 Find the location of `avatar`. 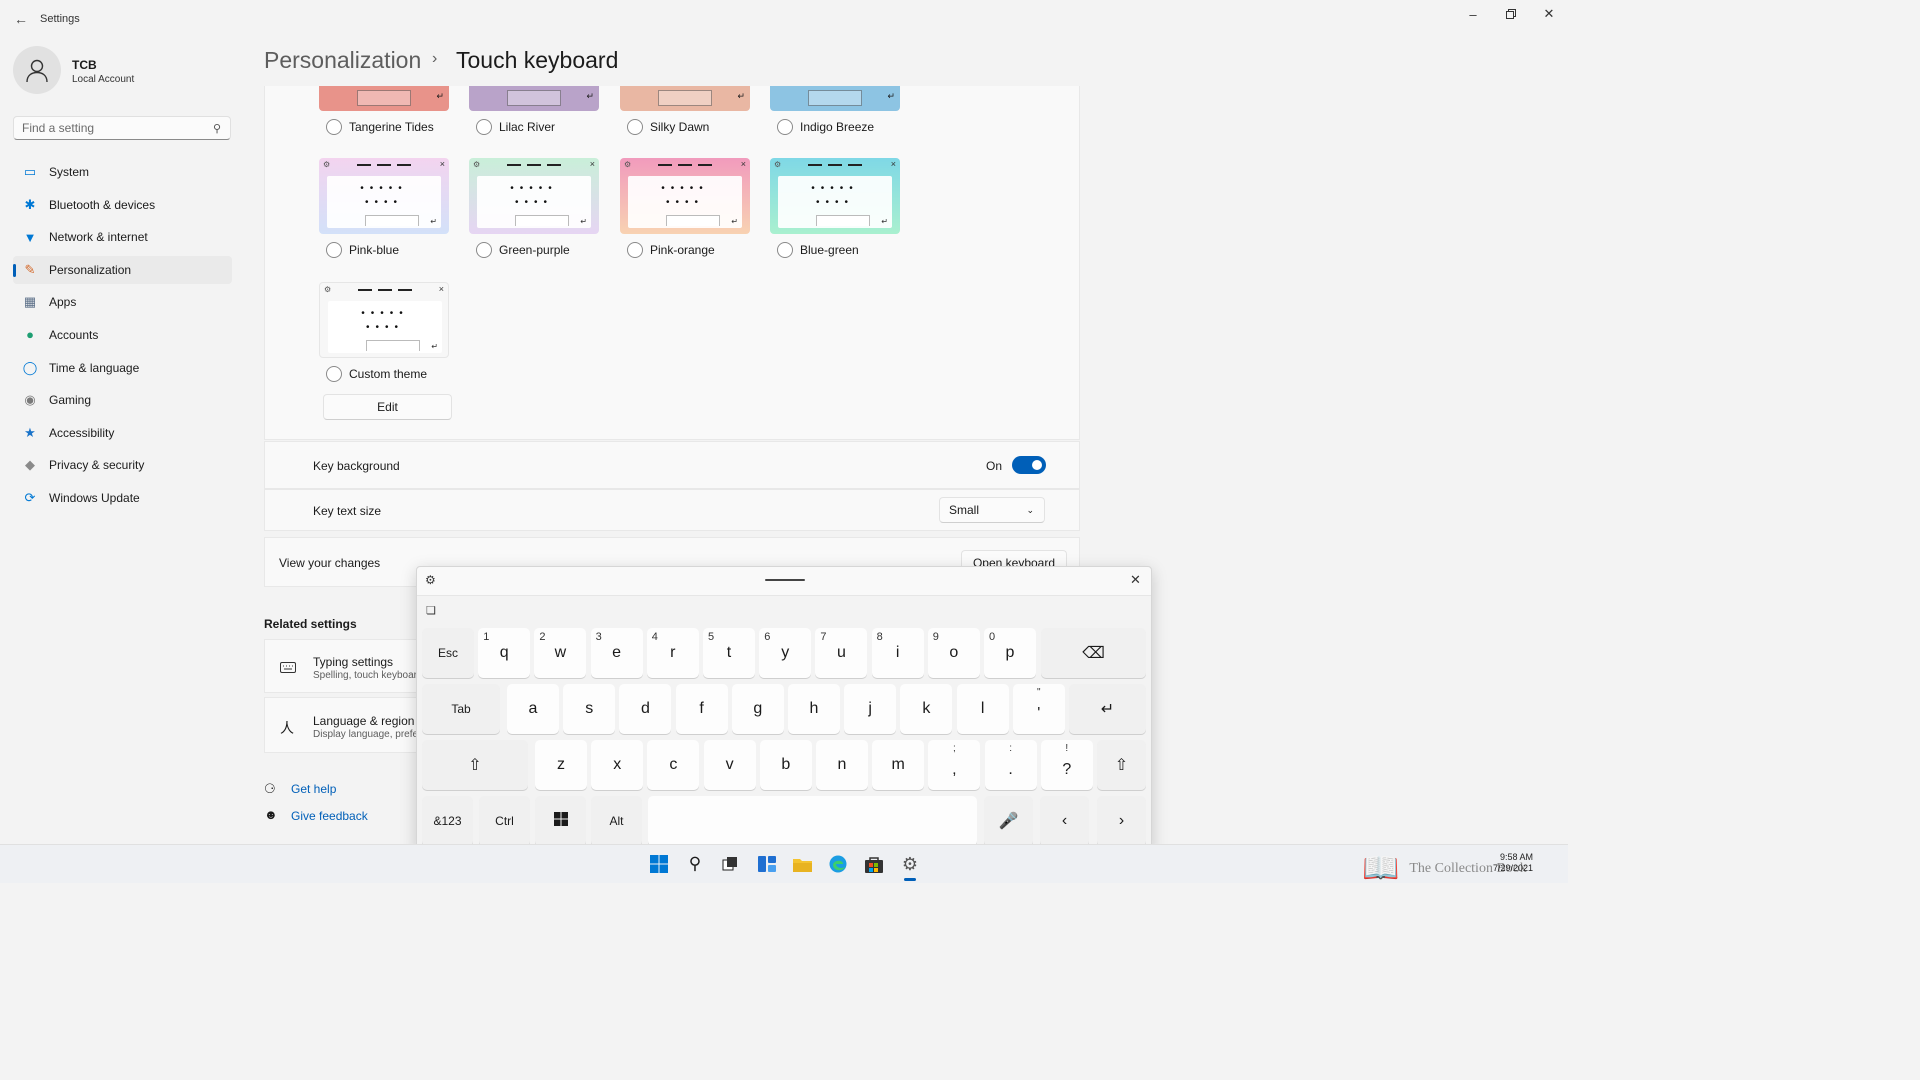

avatar is located at coordinates (37, 70).